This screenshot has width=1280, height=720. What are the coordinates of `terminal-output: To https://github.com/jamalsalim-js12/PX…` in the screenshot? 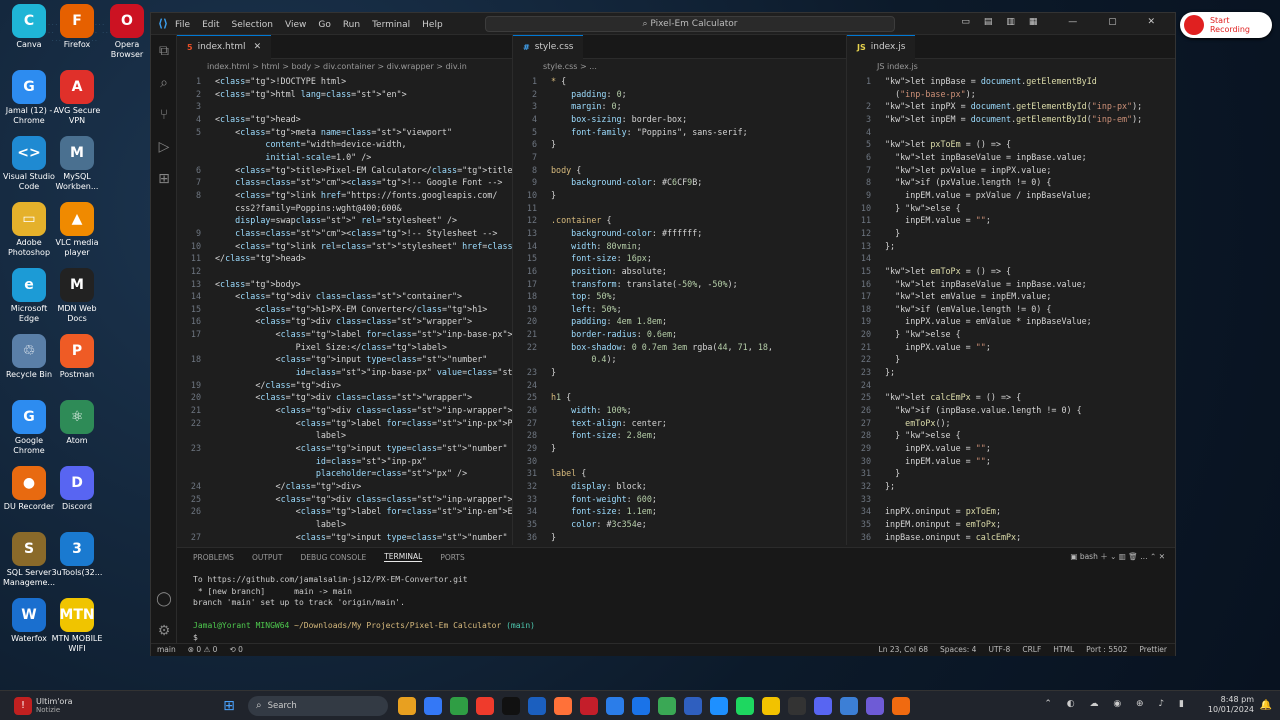 It's located at (676, 604).